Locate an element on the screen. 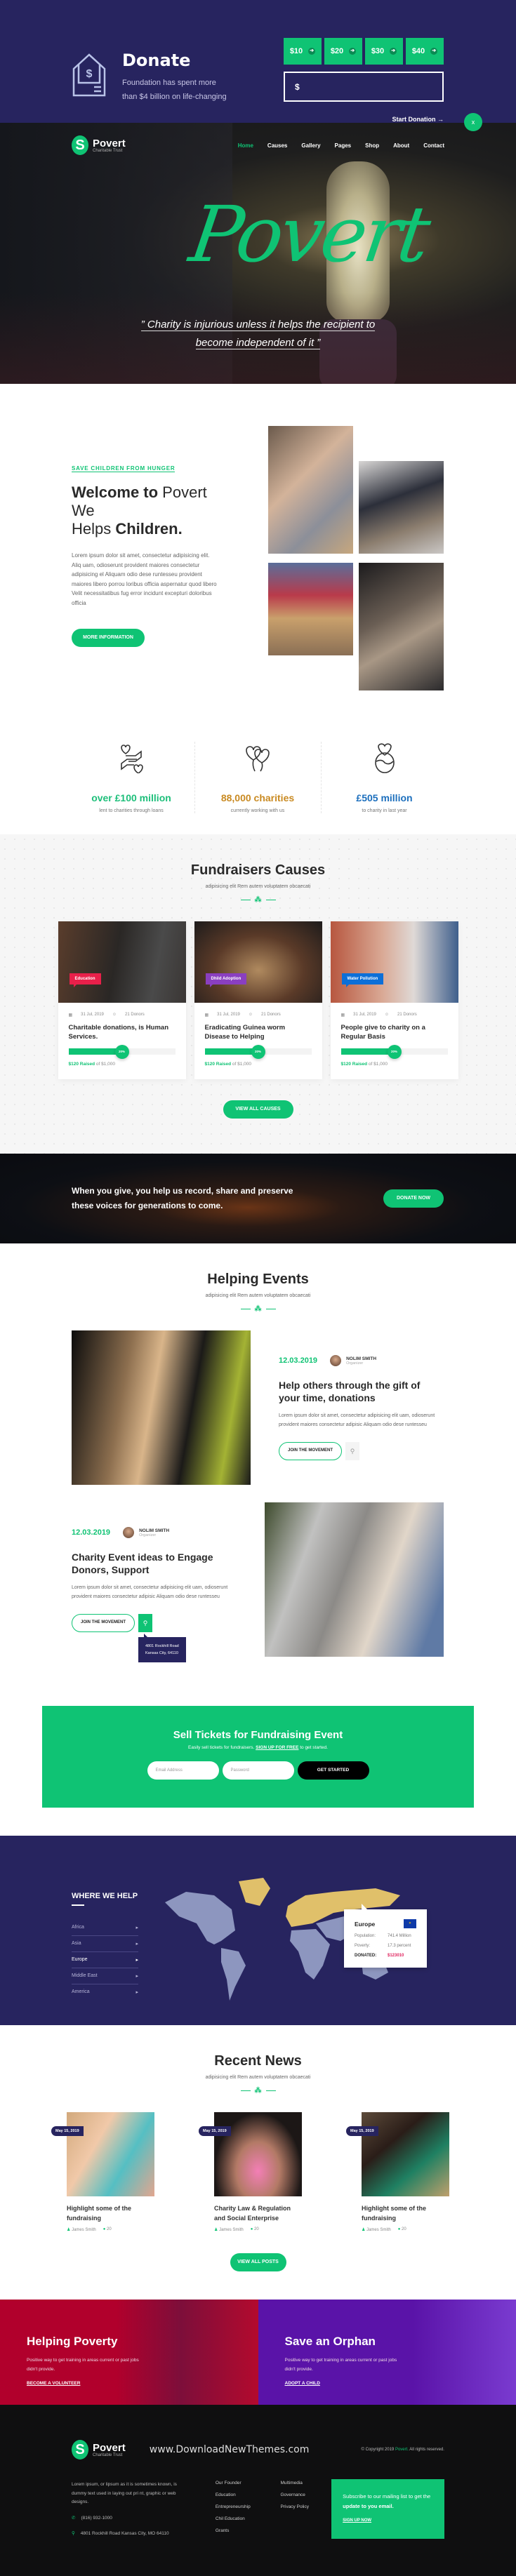  footer-link: Multimedia is located at coordinates (306, 2483).